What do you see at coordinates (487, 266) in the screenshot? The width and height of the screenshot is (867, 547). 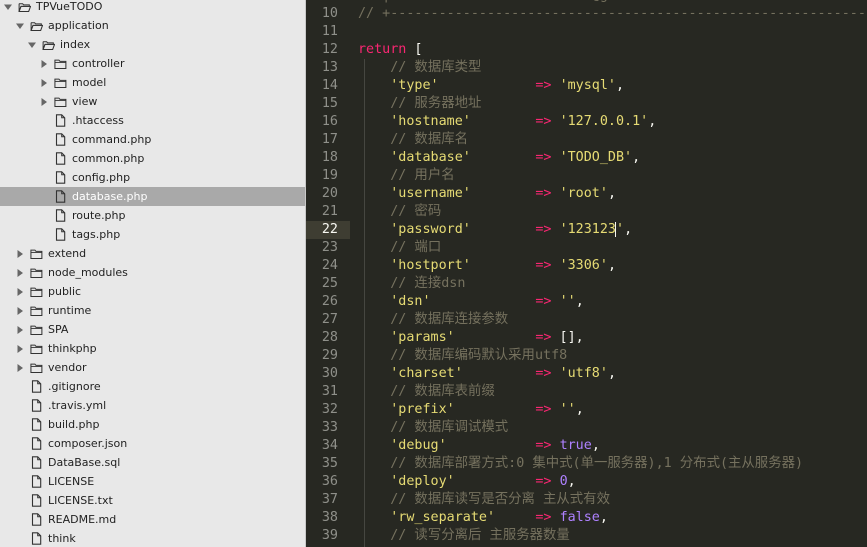 I see `code-line: 'hostport' => '3306',` at bounding box center [487, 266].